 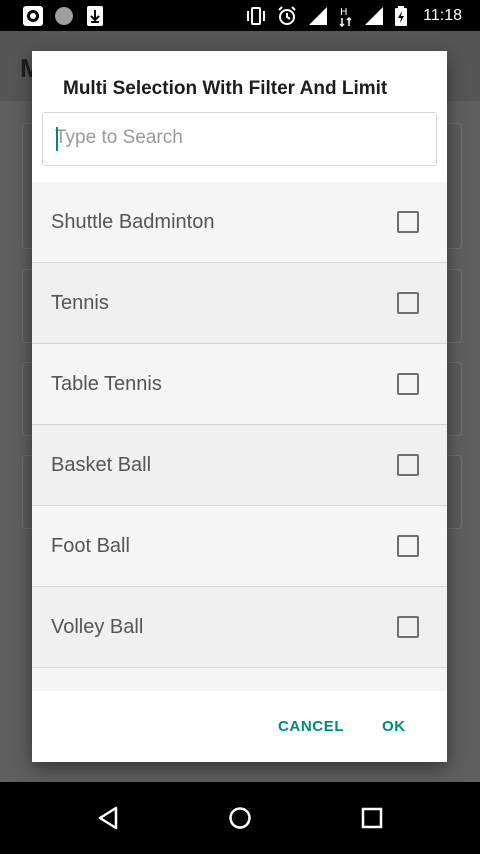 I want to click on data-h-icon: H, so click(x=345, y=17).